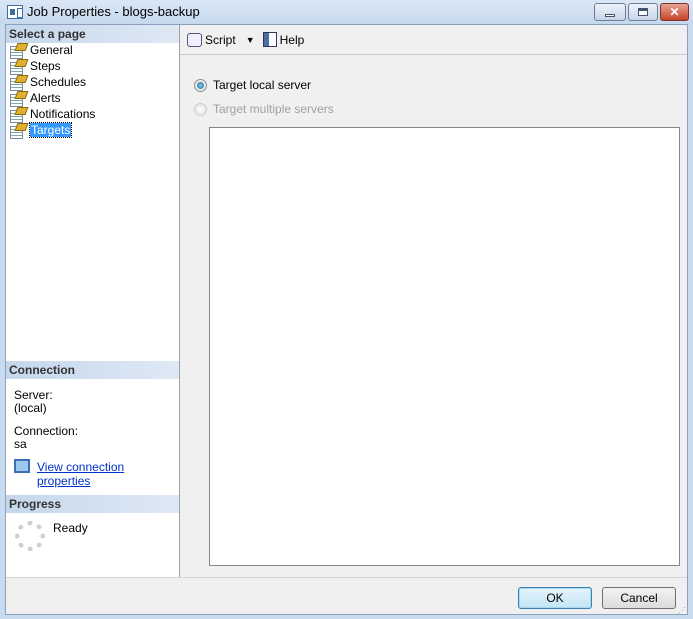 The width and height of the screenshot is (693, 619). What do you see at coordinates (346, 596) in the screenshot?
I see `button-bar: OK Cancel ⋰` at bounding box center [346, 596].